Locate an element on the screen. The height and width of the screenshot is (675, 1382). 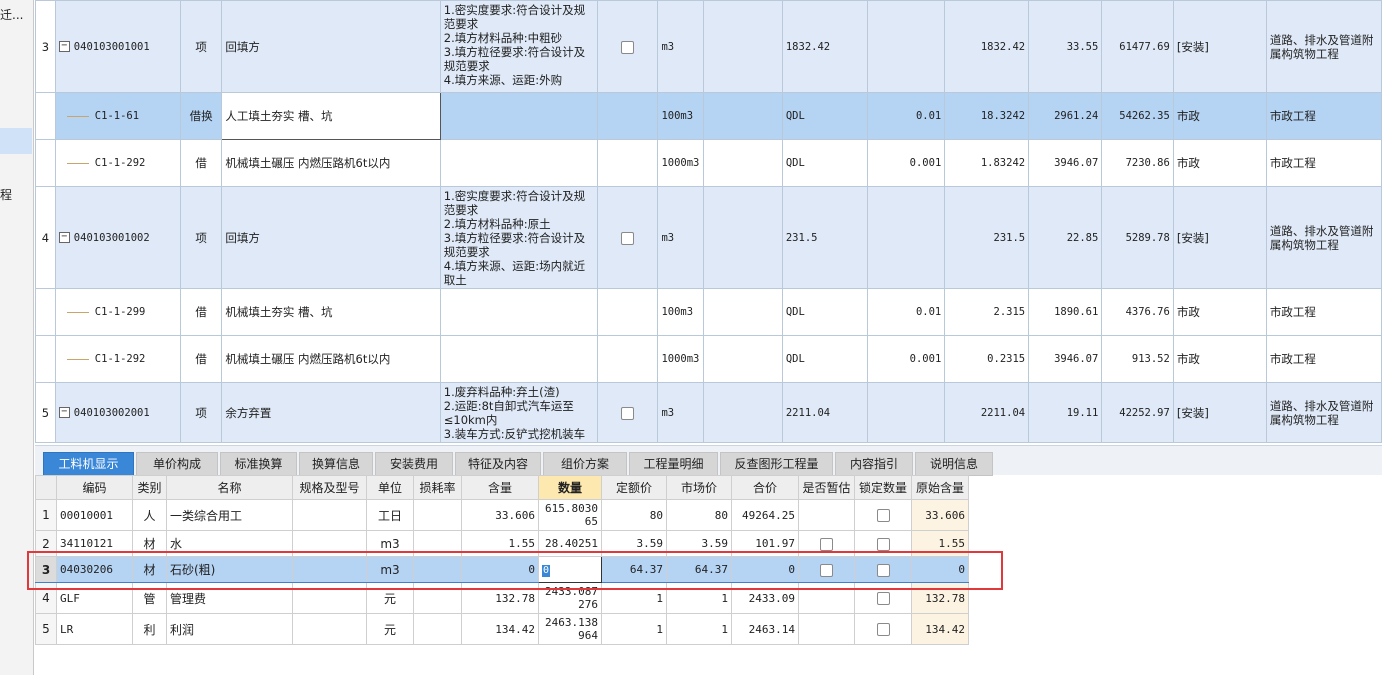
column-header: 编码 is located at coordinates (94, 487).